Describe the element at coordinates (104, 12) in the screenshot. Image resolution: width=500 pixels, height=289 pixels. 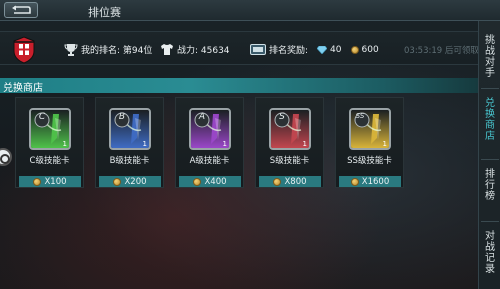
I see `page-title: 排位赛` at that location.